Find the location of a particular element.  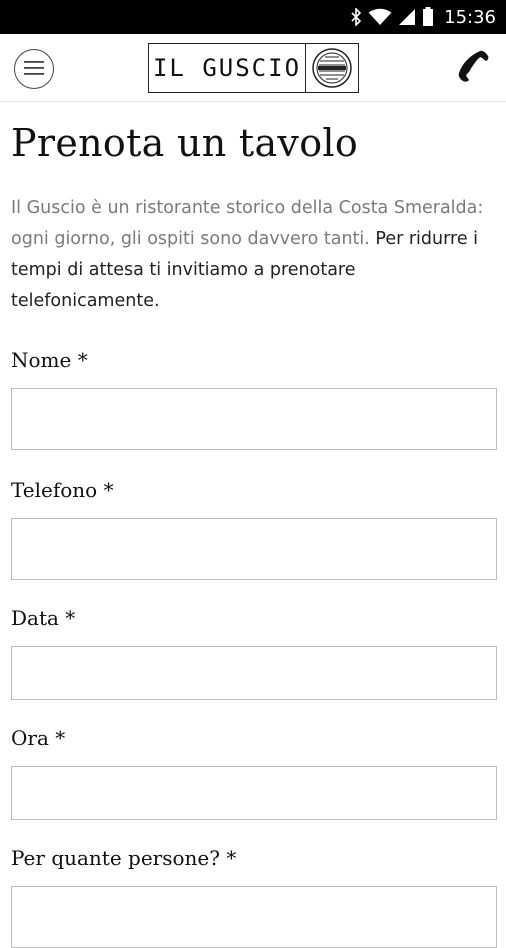

app-header: IL GUSCIO is located at coordinates (253, 68).